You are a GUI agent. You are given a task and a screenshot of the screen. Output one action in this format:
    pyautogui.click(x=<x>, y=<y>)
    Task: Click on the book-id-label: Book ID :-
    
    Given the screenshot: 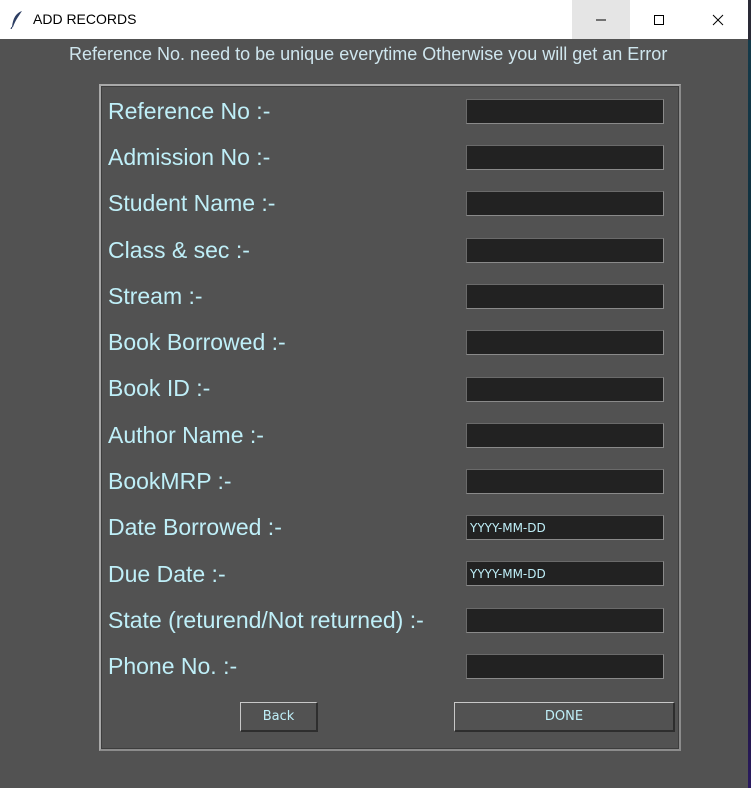 What is the action you would take?
    pyautogui.click(x=159, y=388)
    